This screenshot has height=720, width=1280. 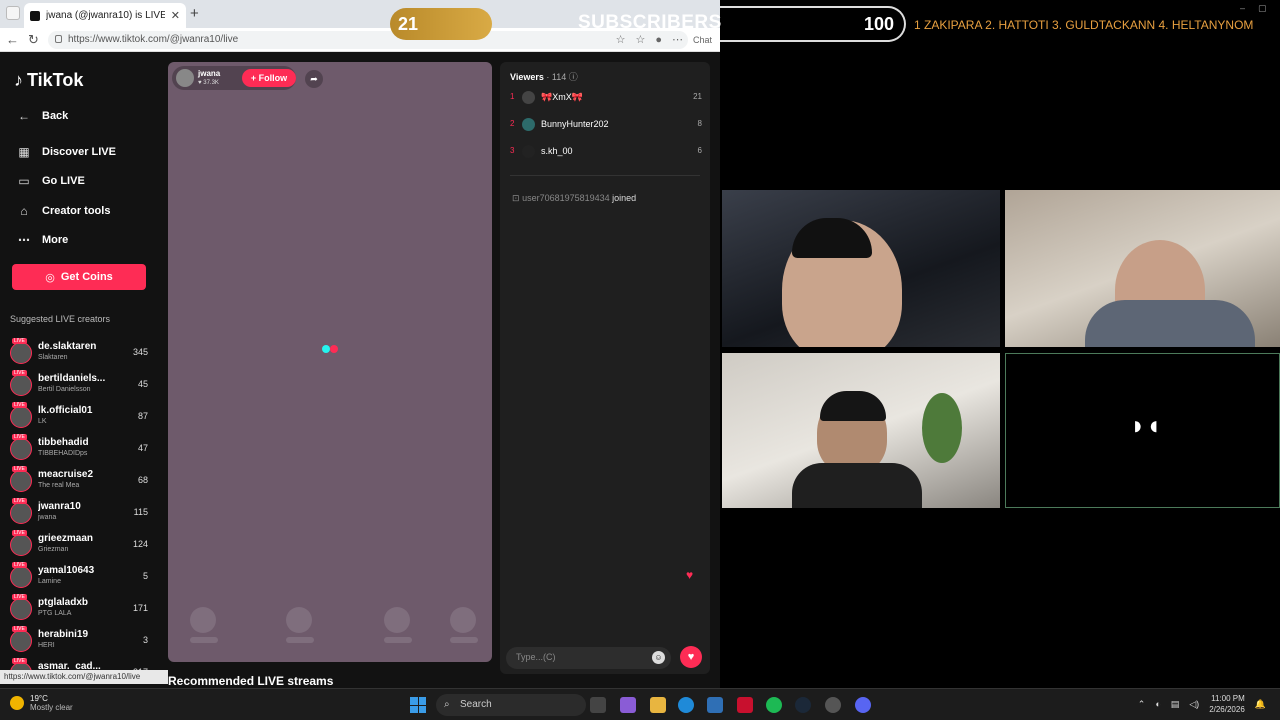 What do you see at coordinates (803, 705) in the screenshot?
I see `steam-icon` at bounding box center [803, 705].